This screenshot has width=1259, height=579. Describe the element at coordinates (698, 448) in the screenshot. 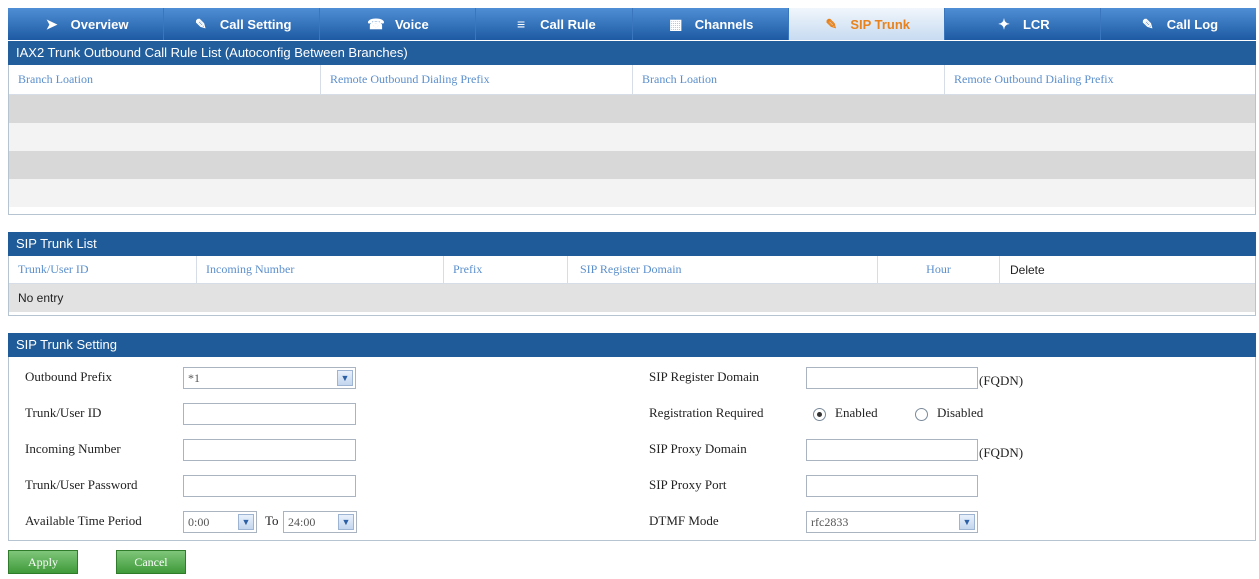

I see `proxy-domain-label: SIP Proxy Domain` at that location.